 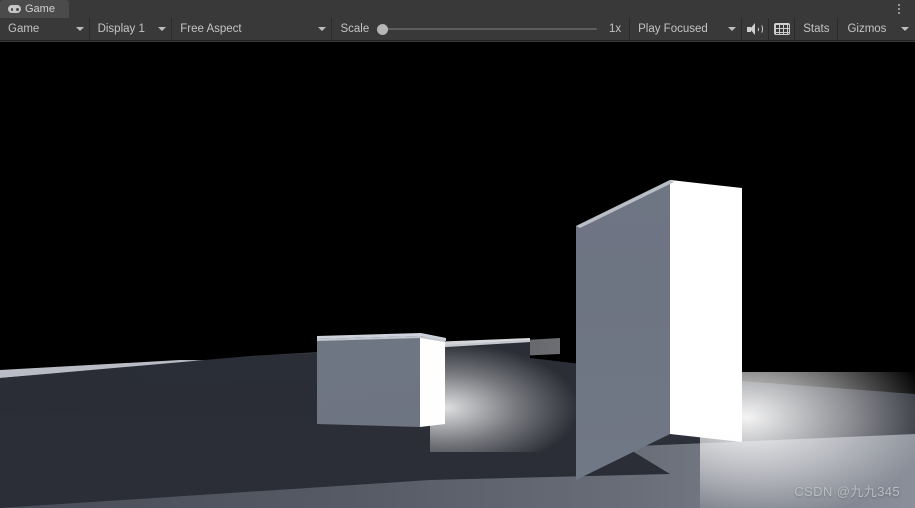 I want to click on gizmos-label: Gizmos, so click(x=867, y=29).